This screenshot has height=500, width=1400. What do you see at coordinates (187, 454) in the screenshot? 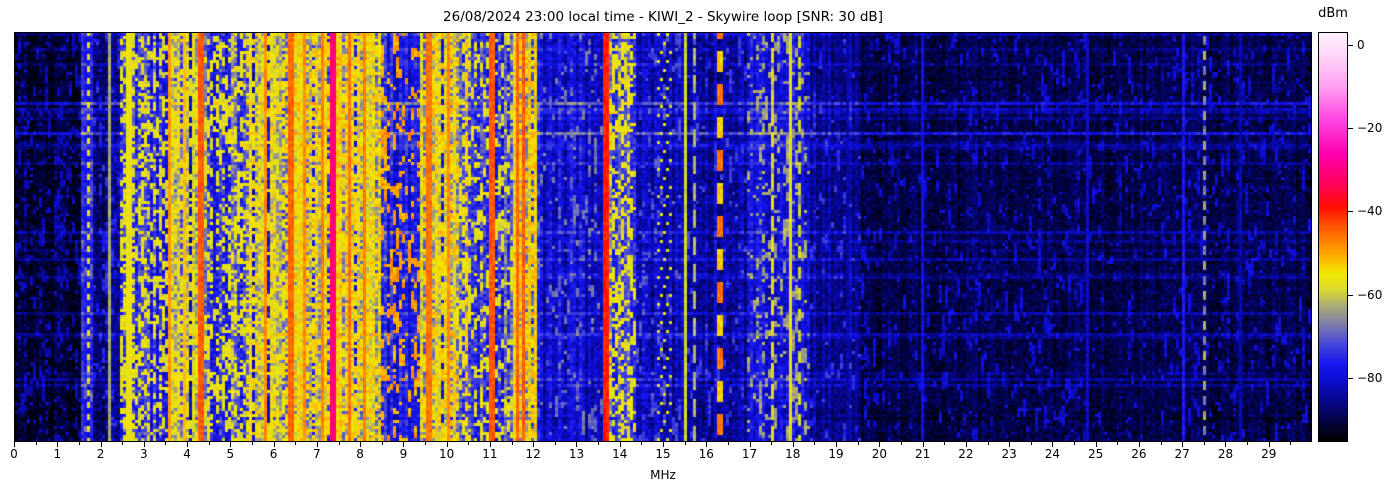
I see `x-tick-label: 4` at bounding box center [187, 454].